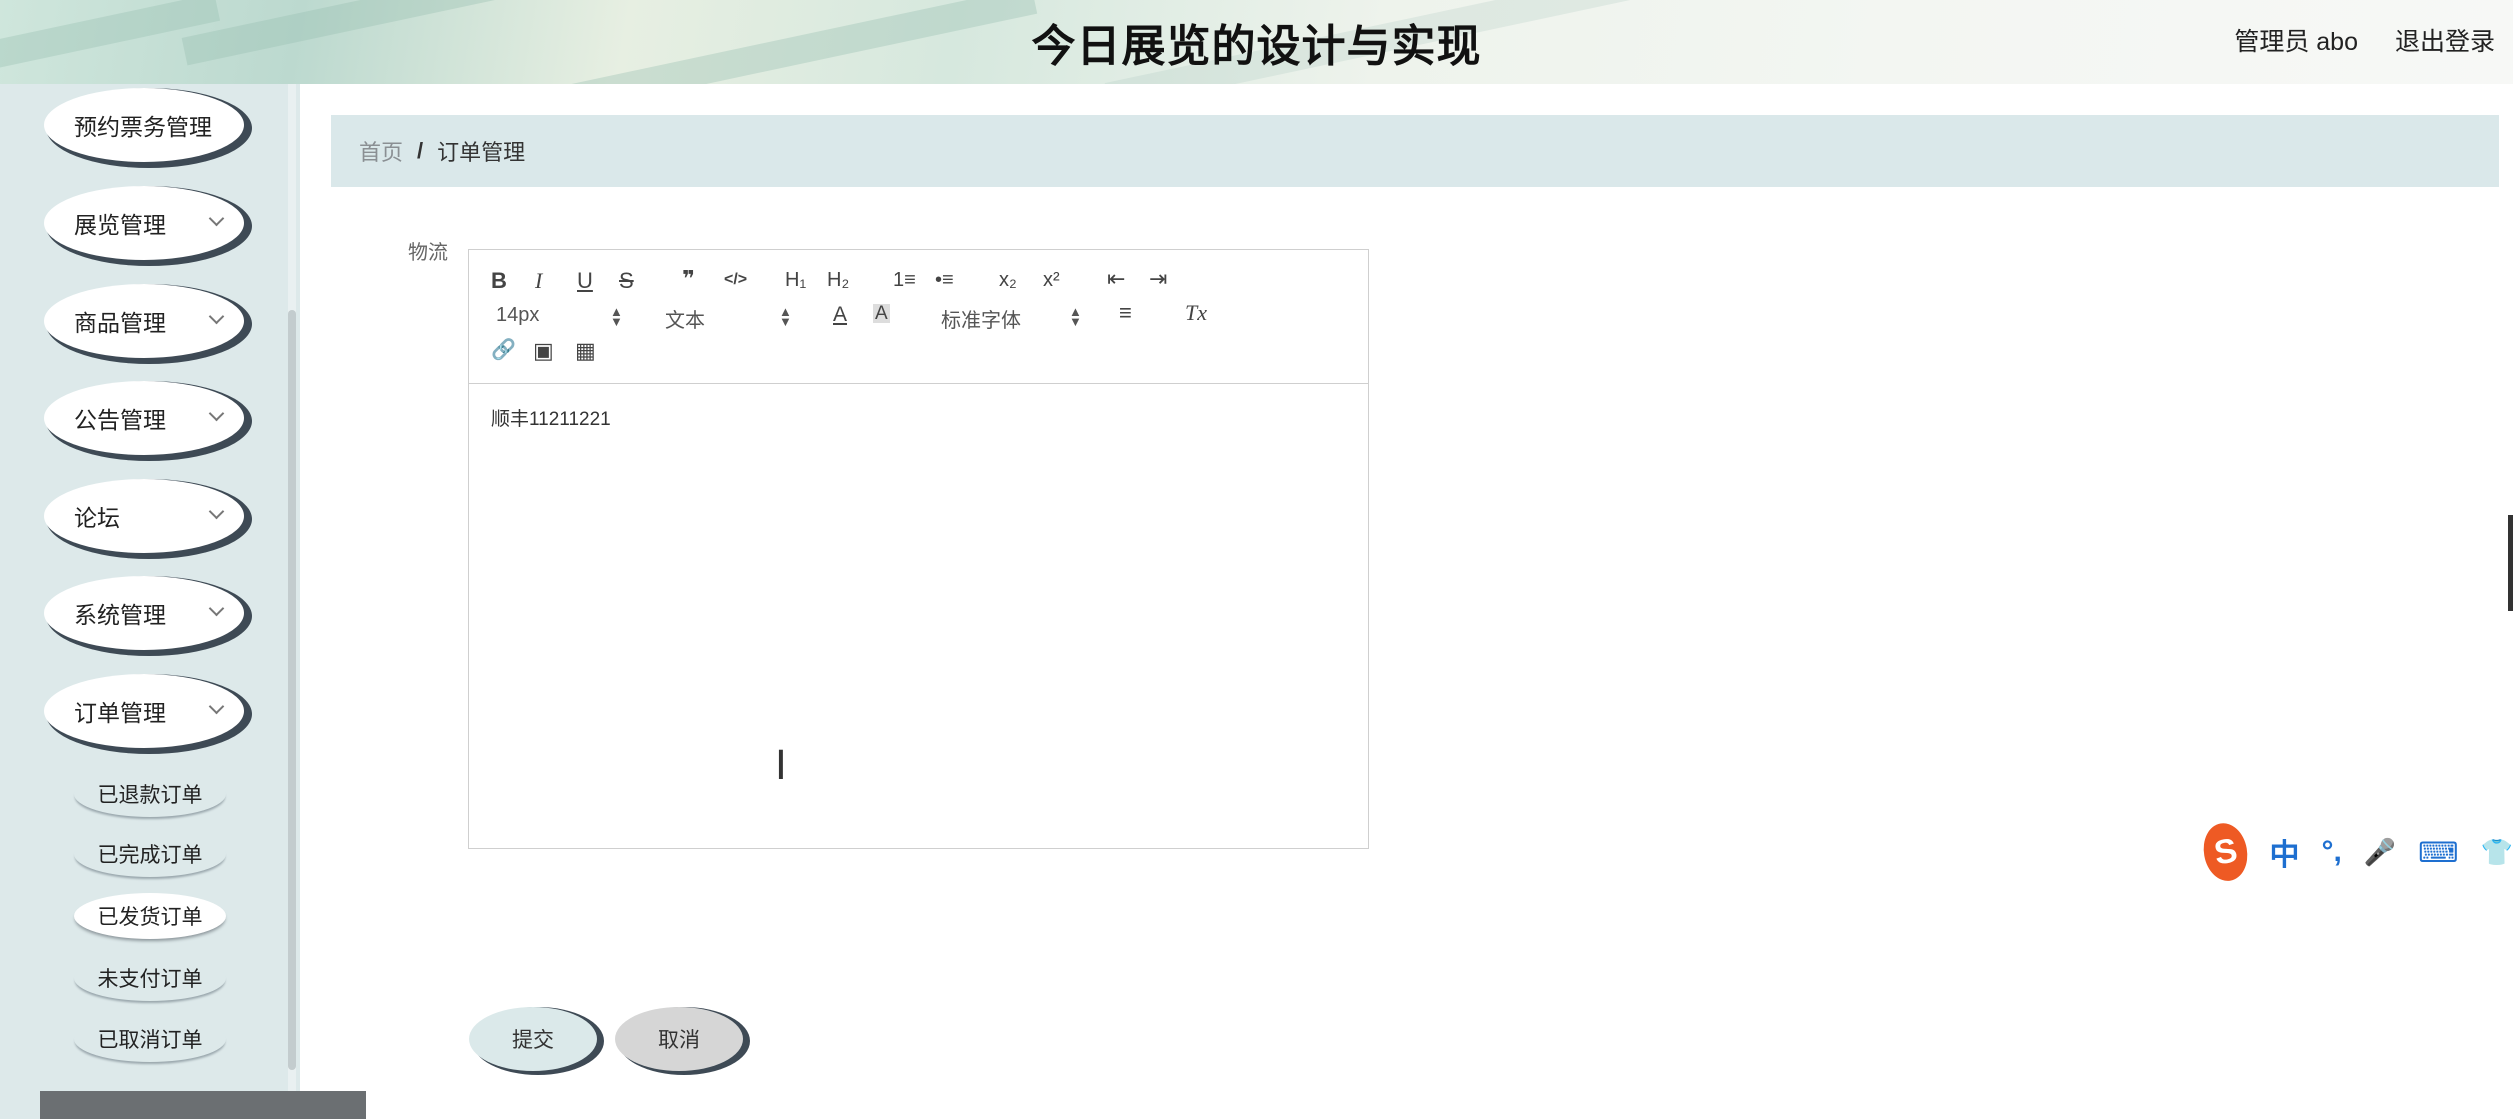 This screenshot has height=1119, width=2513. I want to click on microphone-icon: 🎤, so click(2380, 852).